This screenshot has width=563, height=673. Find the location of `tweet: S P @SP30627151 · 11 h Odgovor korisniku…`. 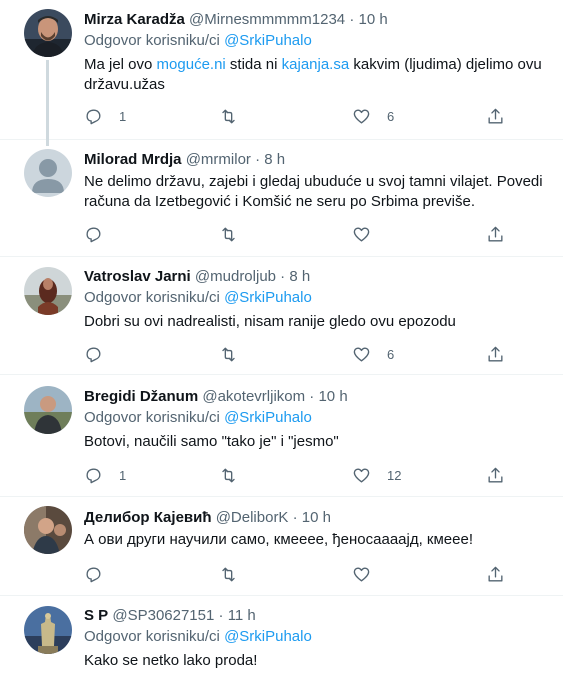

tweet: S P @SP30627151 · 11 h Odgovor korisniku… is located at coordinates (281, 634).